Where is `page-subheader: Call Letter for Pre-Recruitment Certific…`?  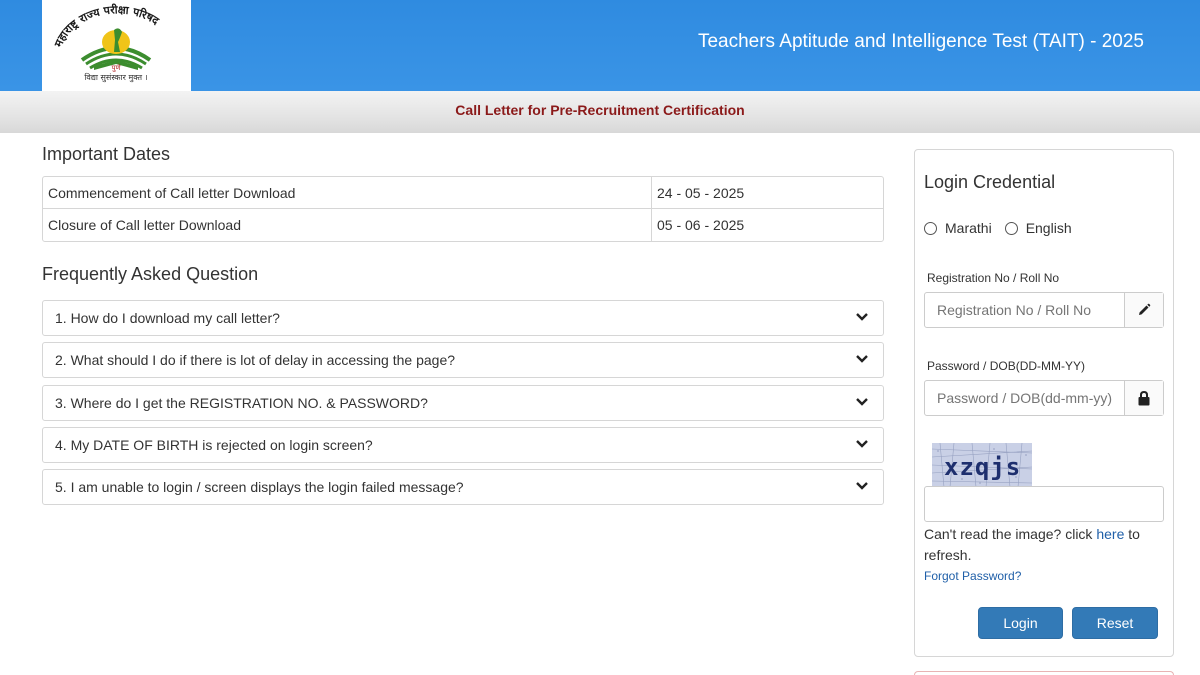 page-subheader: Call Letter for Pre-Recruitment Certific… is located at coordinates (600, 112).